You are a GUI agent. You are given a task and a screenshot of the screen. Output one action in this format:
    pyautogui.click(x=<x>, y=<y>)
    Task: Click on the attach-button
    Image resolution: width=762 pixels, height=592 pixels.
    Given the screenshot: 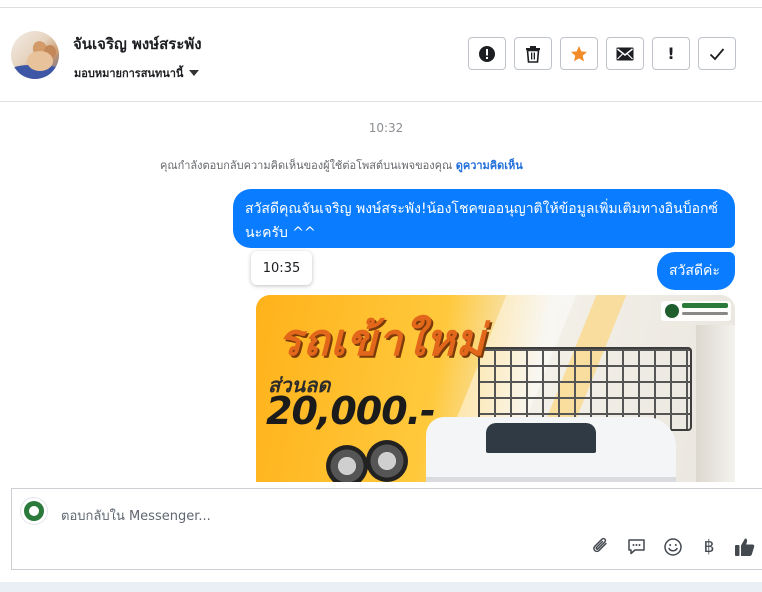 What is the action you would take?
    pyautogui.click(x=601, y=547)
    